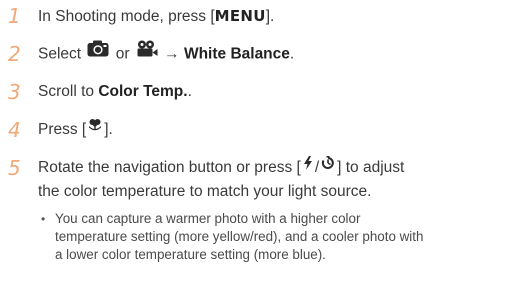  What do you see at coordinates (169, 168) in the screenshot?
I see `step-text-part: Rotate the navigation button or press [` at bounding box center [169, 168].